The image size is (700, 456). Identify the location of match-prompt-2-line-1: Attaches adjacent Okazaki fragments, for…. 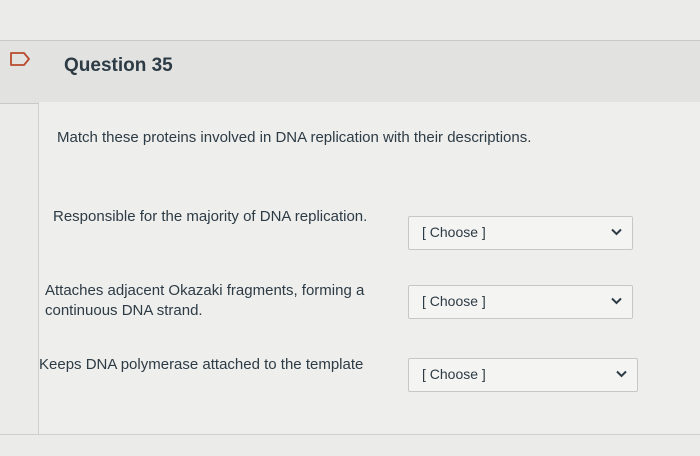
(205, 290).